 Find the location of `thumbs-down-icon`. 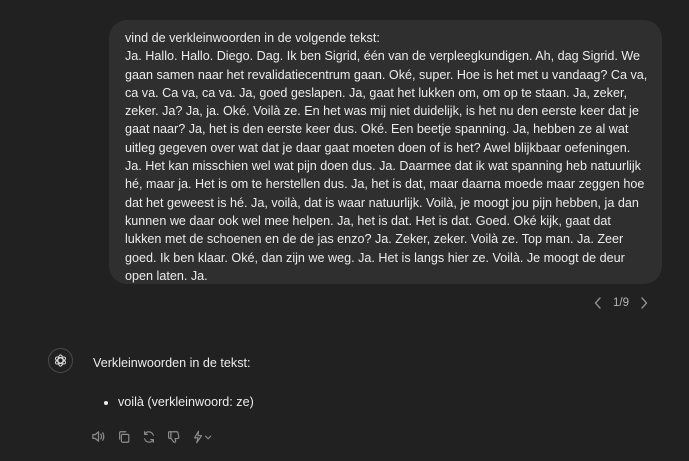

thumbs-down-icon is located at coordinates (173, 436).